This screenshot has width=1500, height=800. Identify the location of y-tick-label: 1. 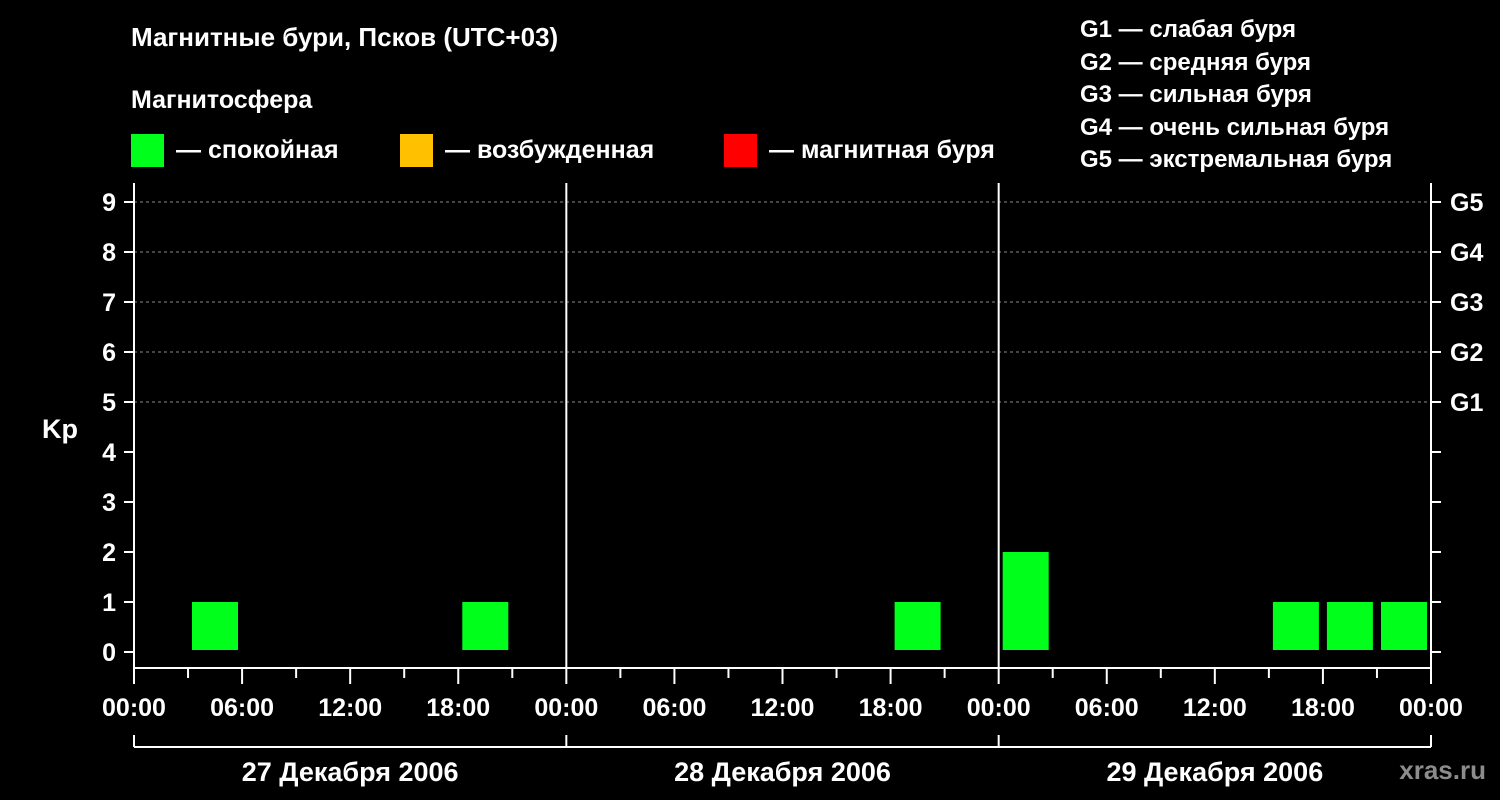
(109, 603).